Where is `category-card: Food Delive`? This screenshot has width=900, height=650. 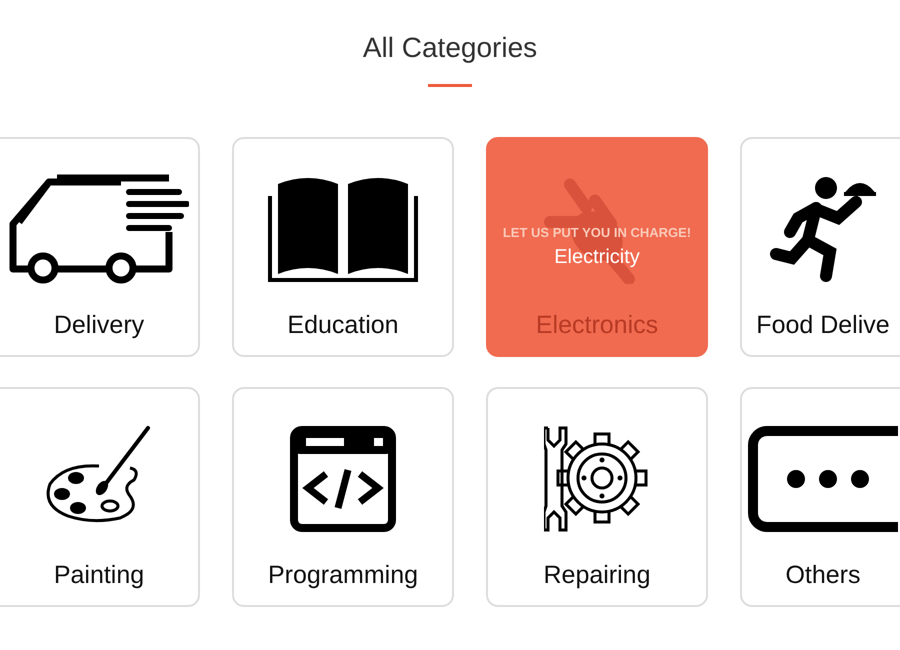
category-card: Food Delive is located at coordinates (820, 247).